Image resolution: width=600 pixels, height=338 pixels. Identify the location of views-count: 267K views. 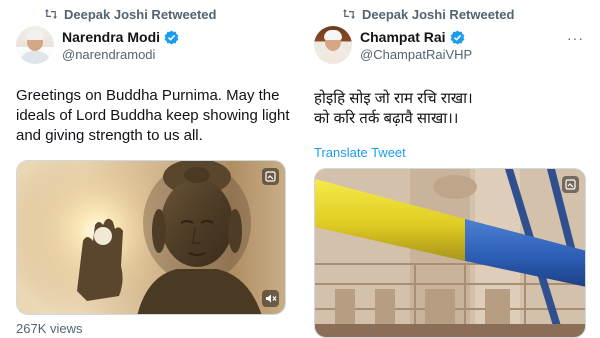
(49, 328).